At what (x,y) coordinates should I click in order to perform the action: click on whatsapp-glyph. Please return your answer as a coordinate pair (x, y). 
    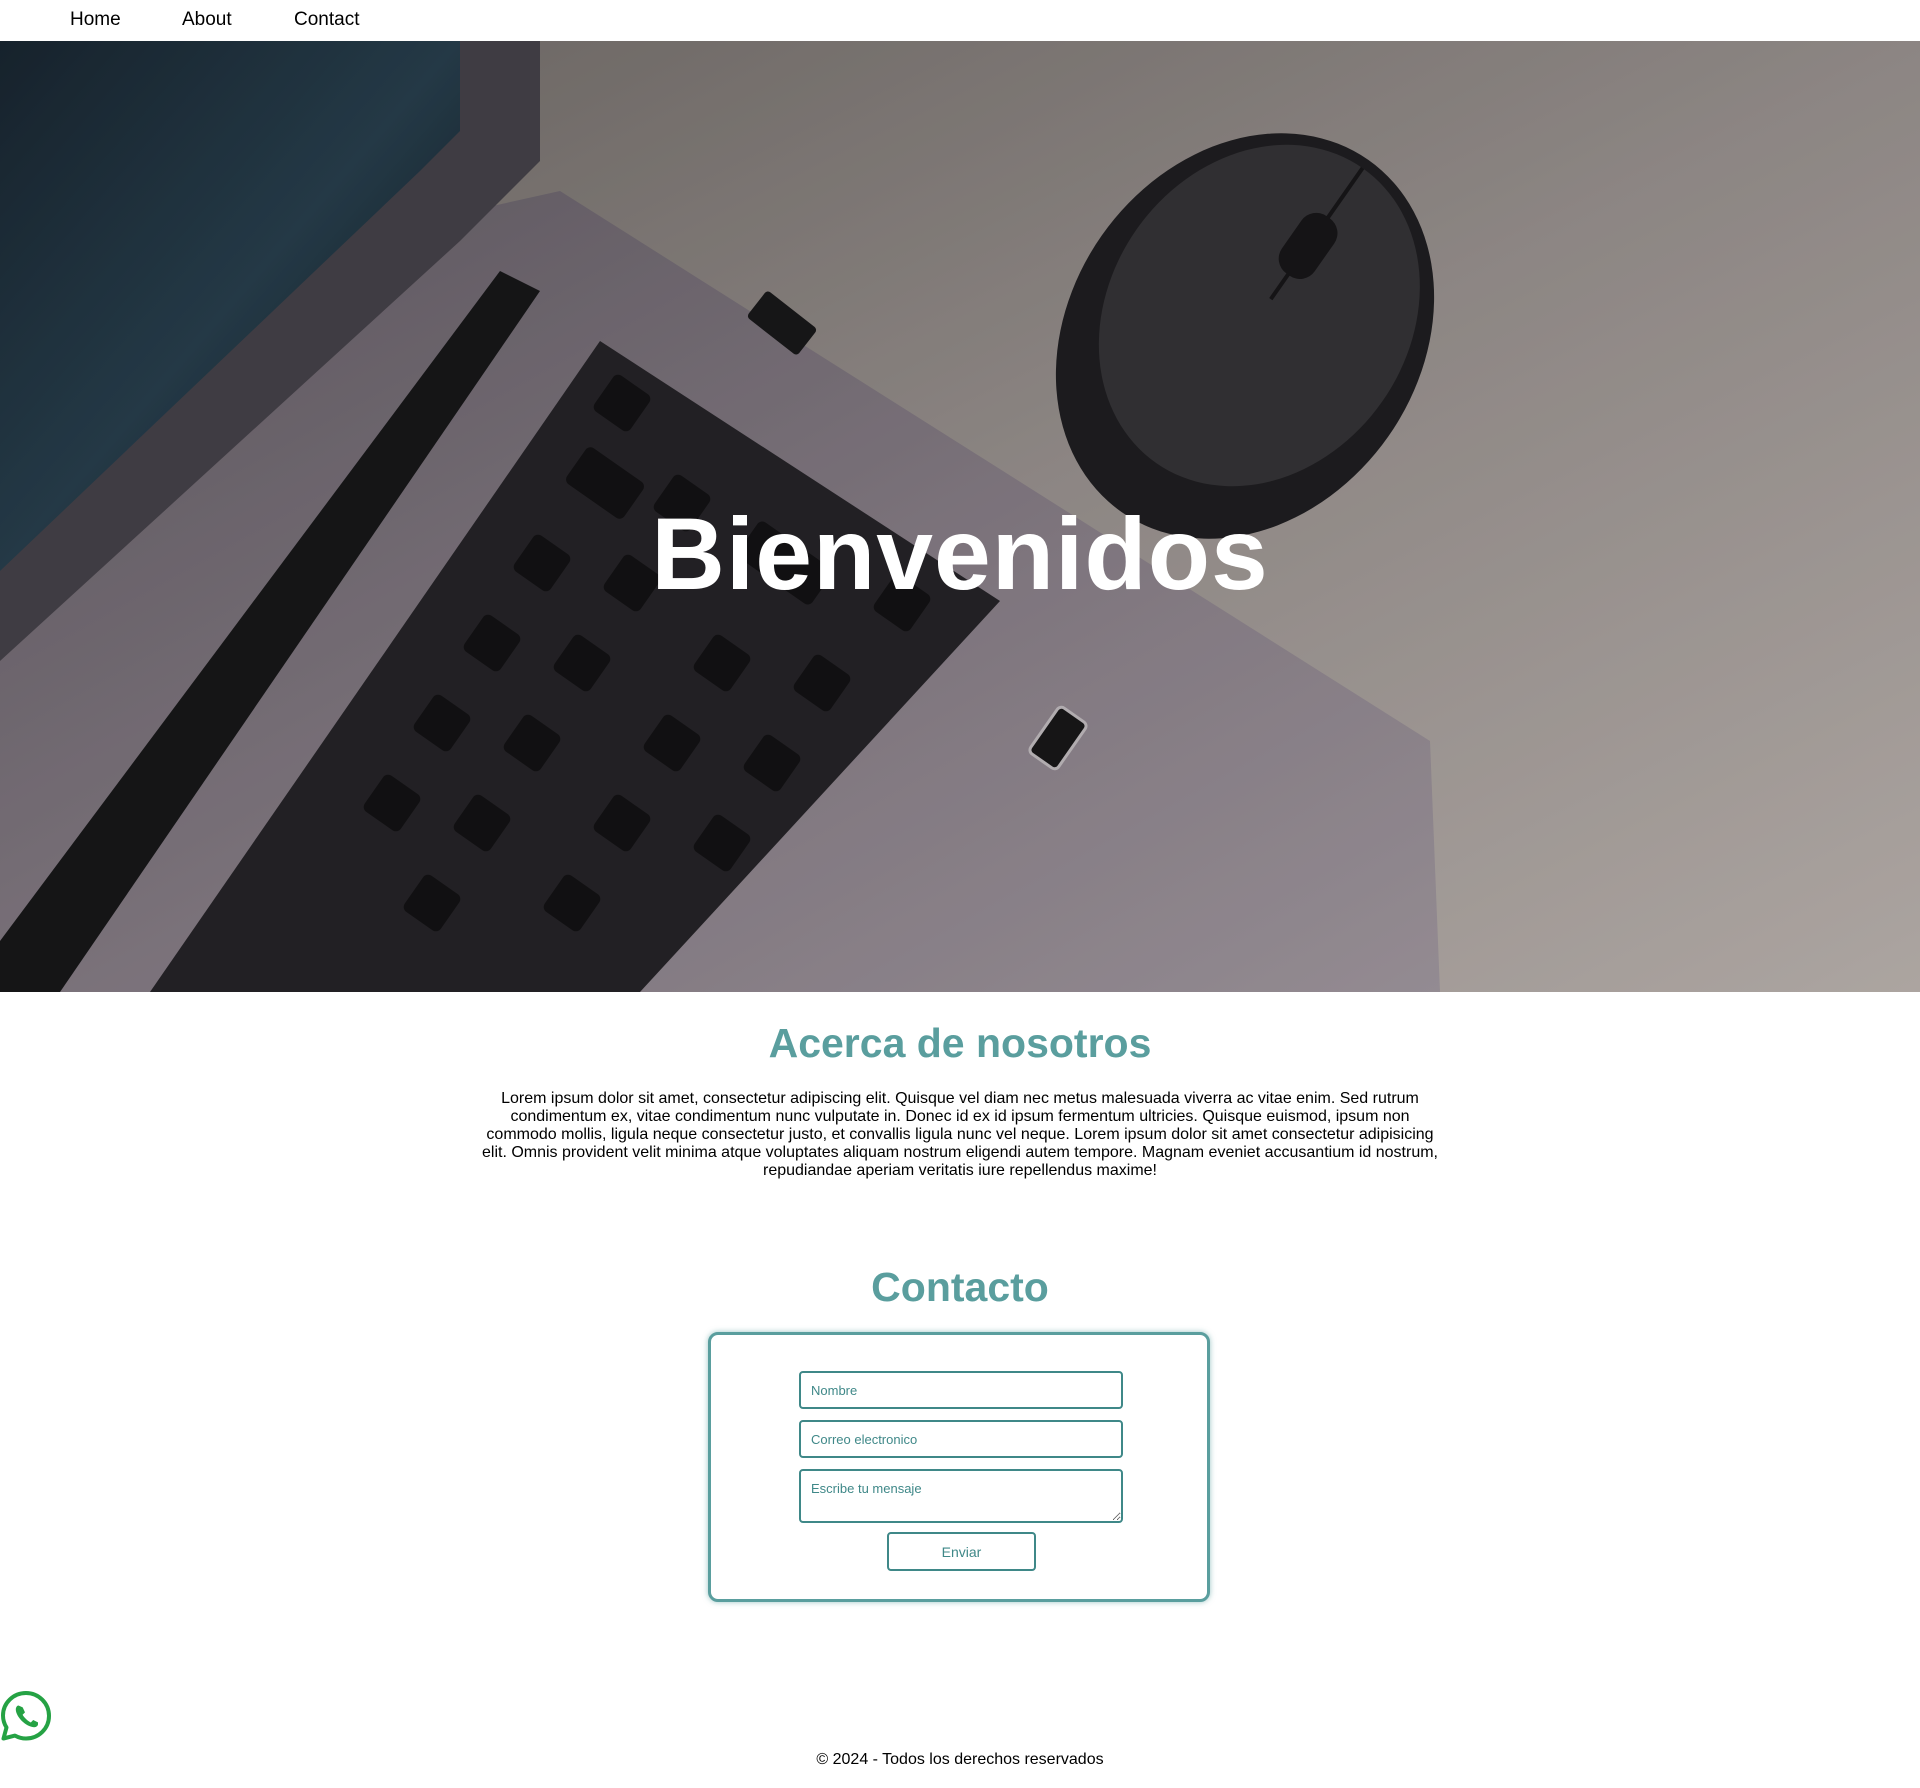
    Looking at the image, I should click on (26, 1716).